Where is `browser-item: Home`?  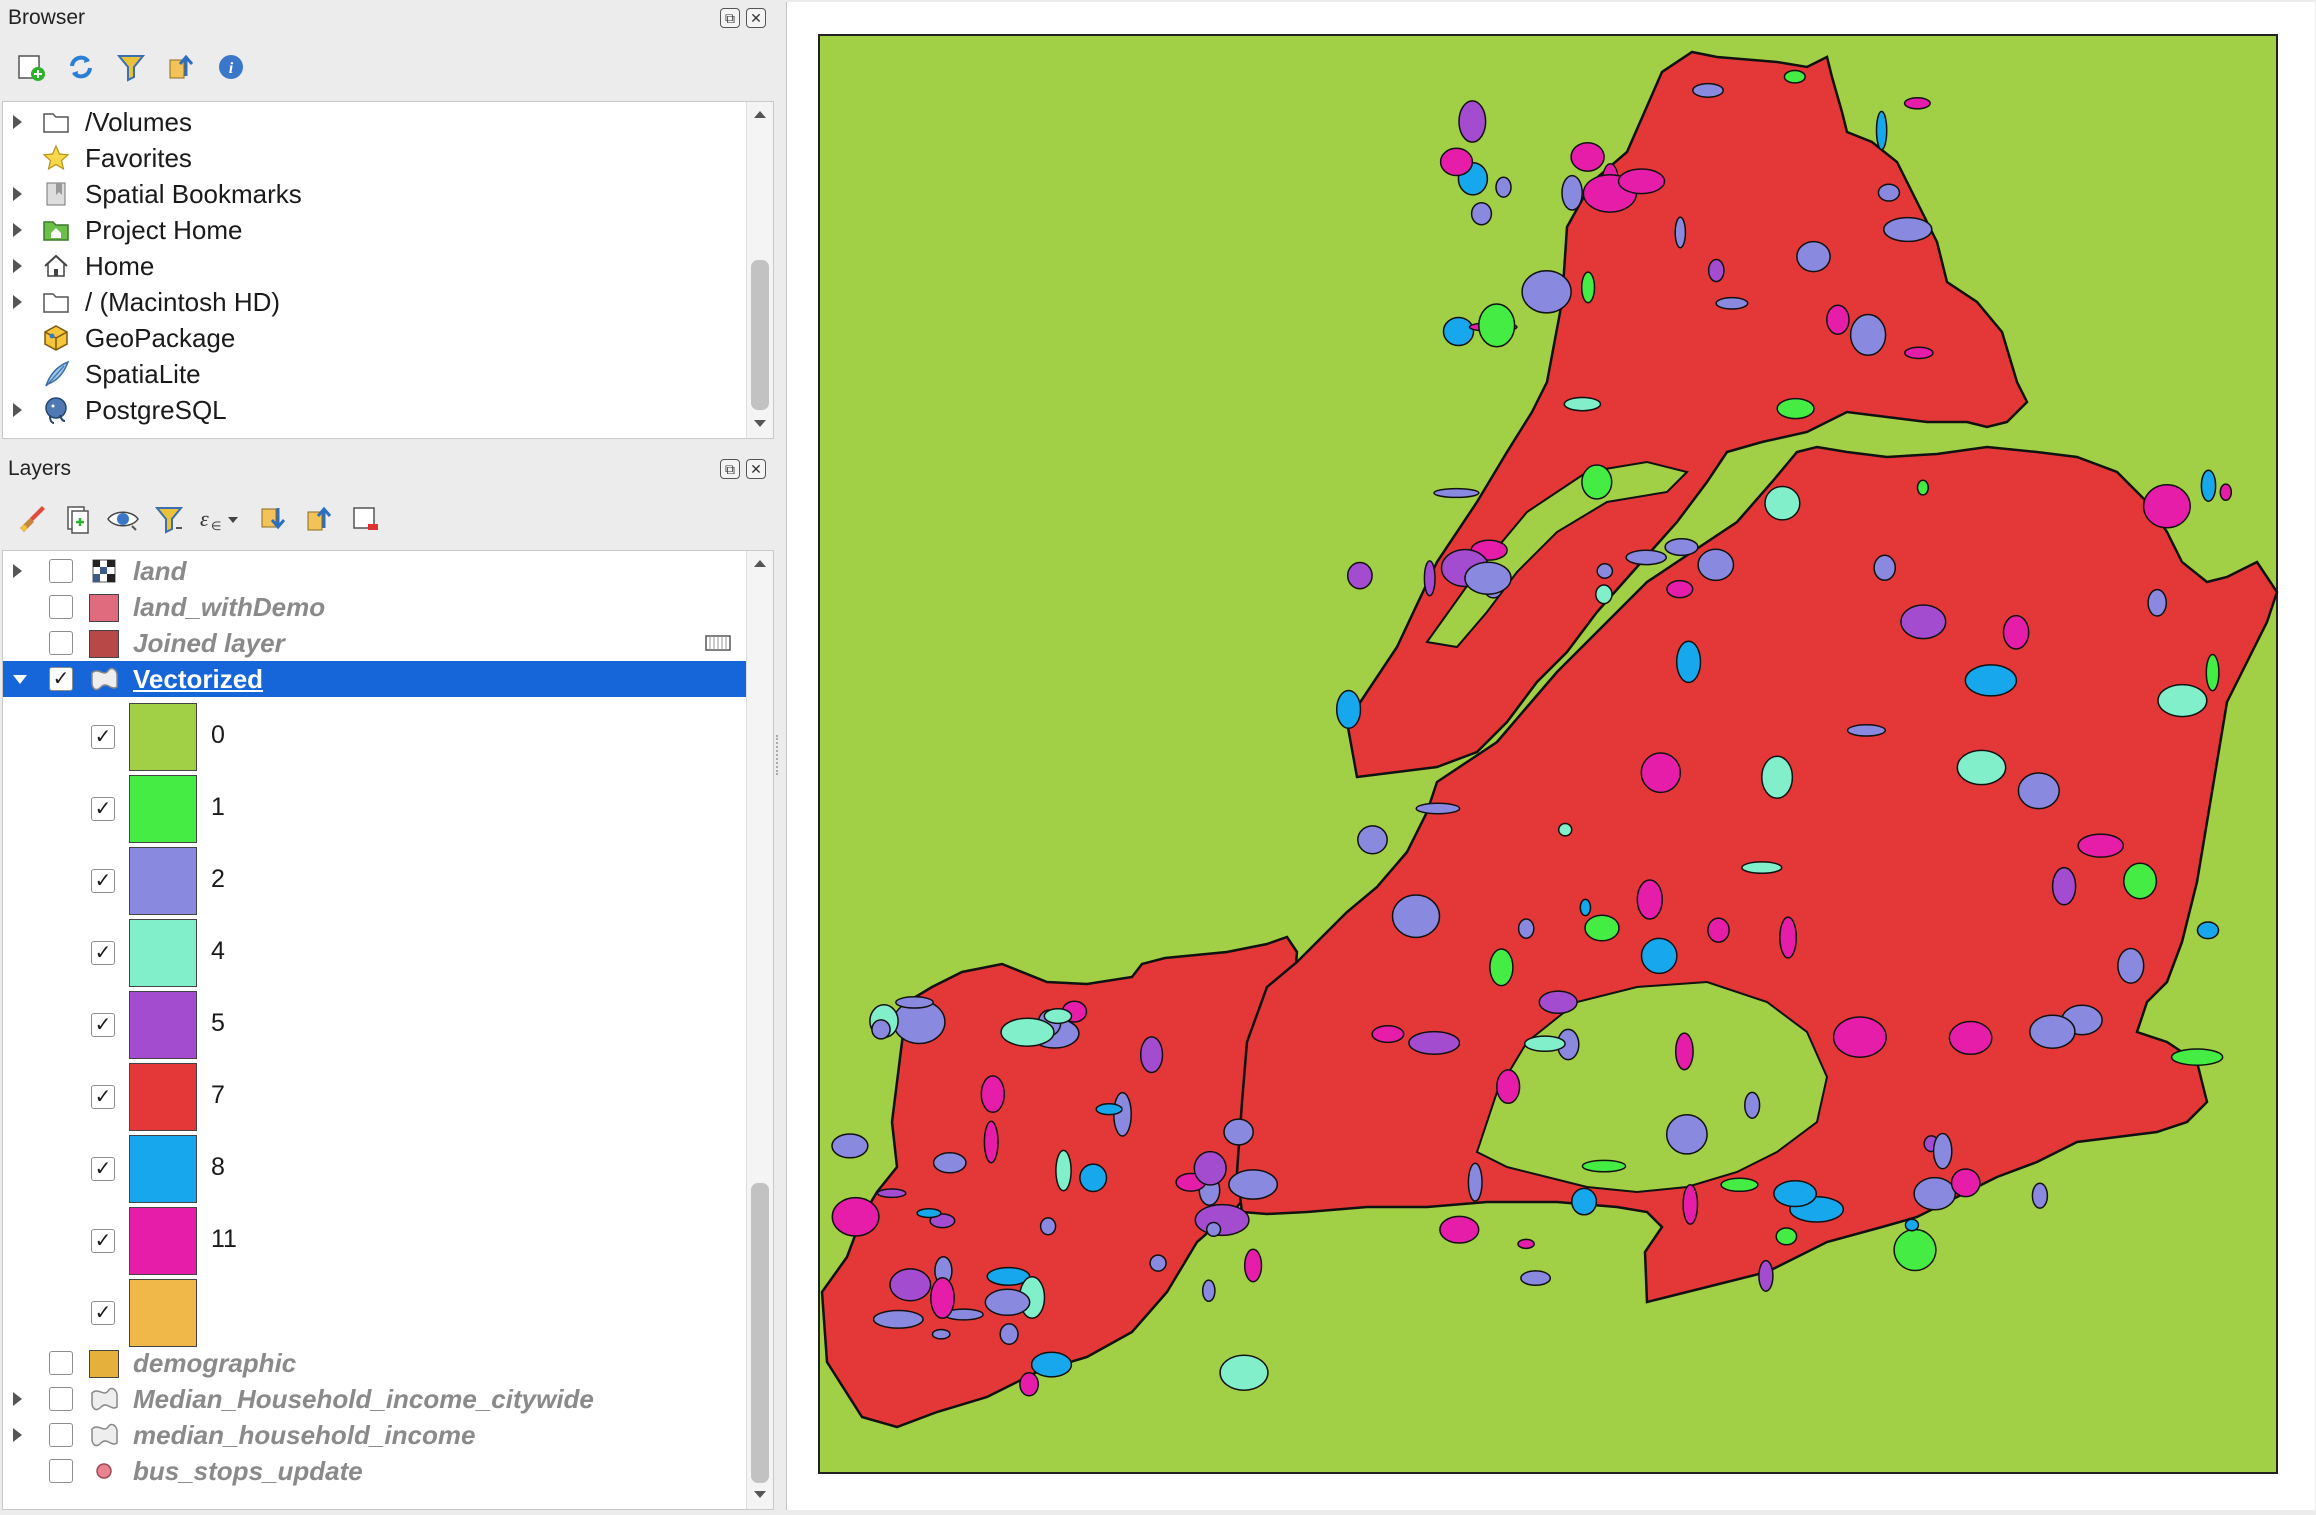 browser-item: Home is located at coordinates (388, 266).